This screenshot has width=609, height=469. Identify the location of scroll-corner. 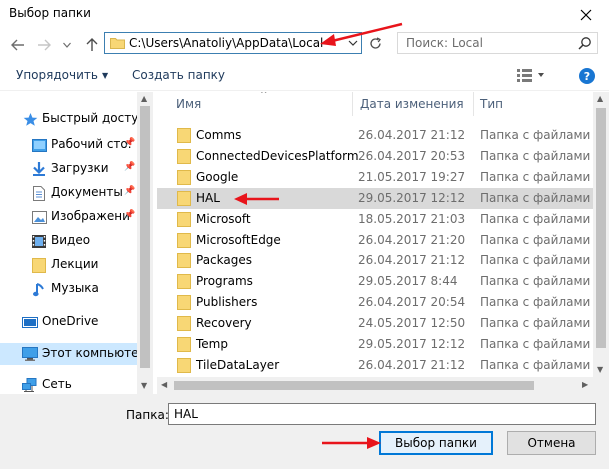
(601, 385).